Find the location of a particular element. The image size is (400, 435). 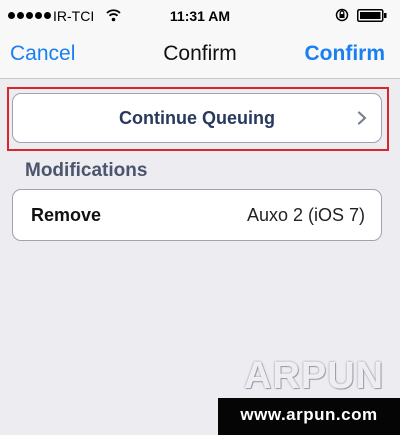

battery-icon is located at coordinates (372, 15).